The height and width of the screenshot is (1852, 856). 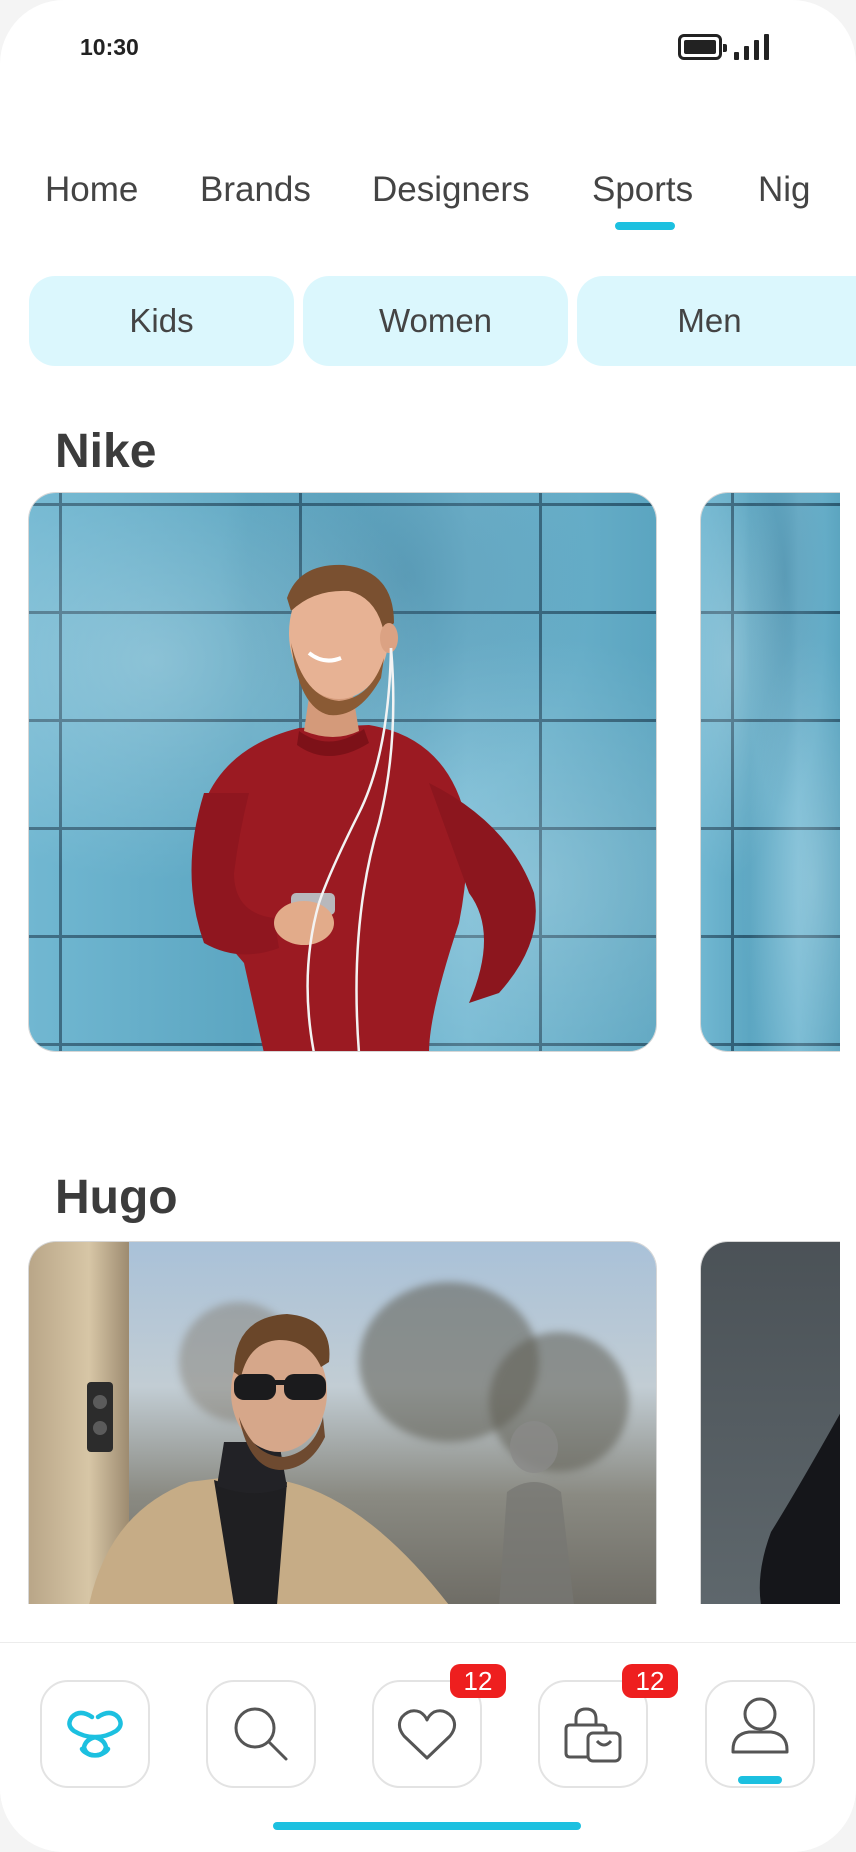 What do you see at coordinates (752, 47) in the screenshot?
I see `signal-icon` at bounding box center [752, 47].